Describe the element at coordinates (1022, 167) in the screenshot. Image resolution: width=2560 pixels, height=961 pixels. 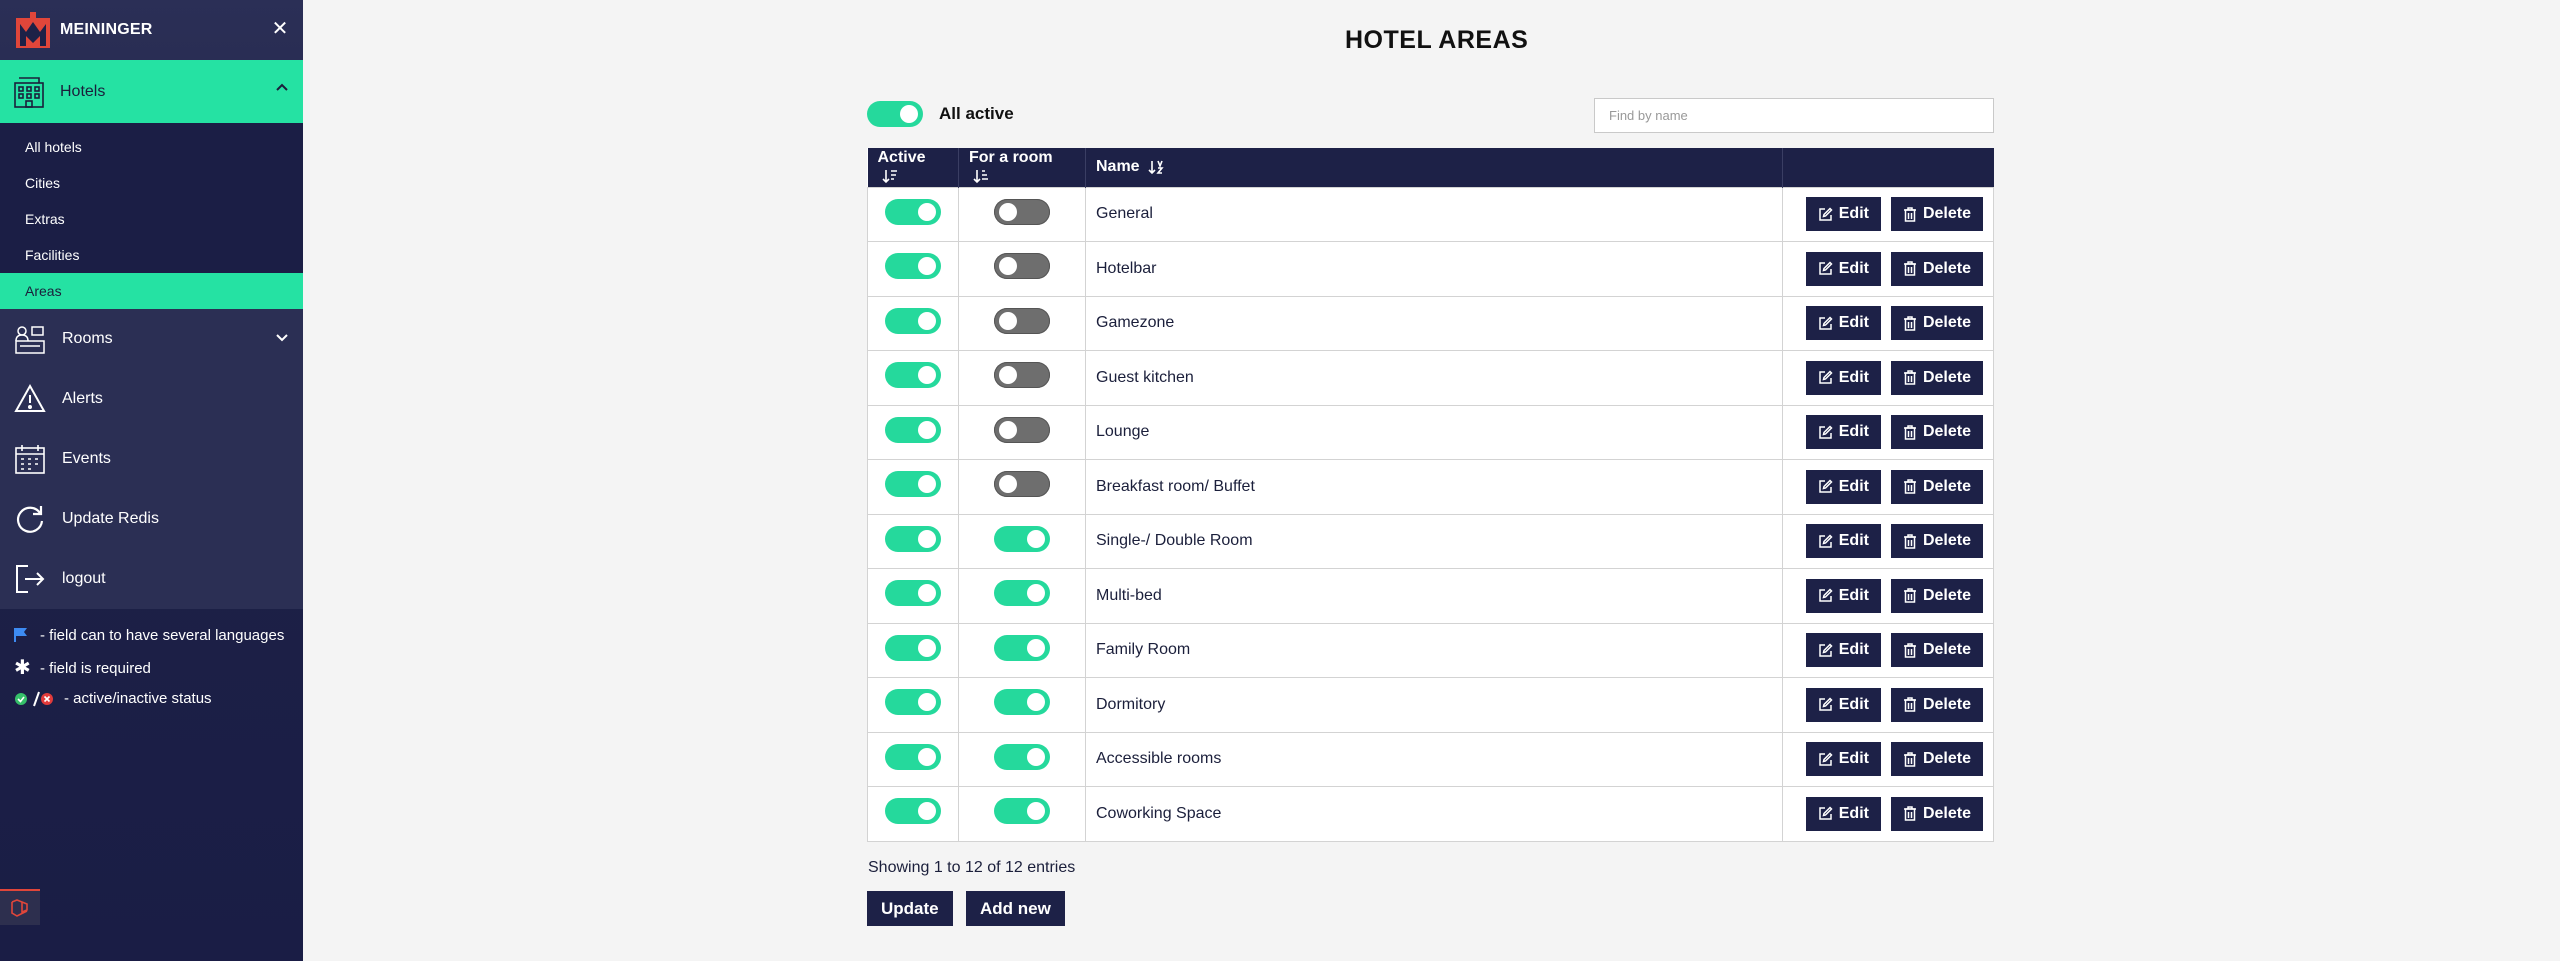
I see `column-header-for-room: For a room` at that location.